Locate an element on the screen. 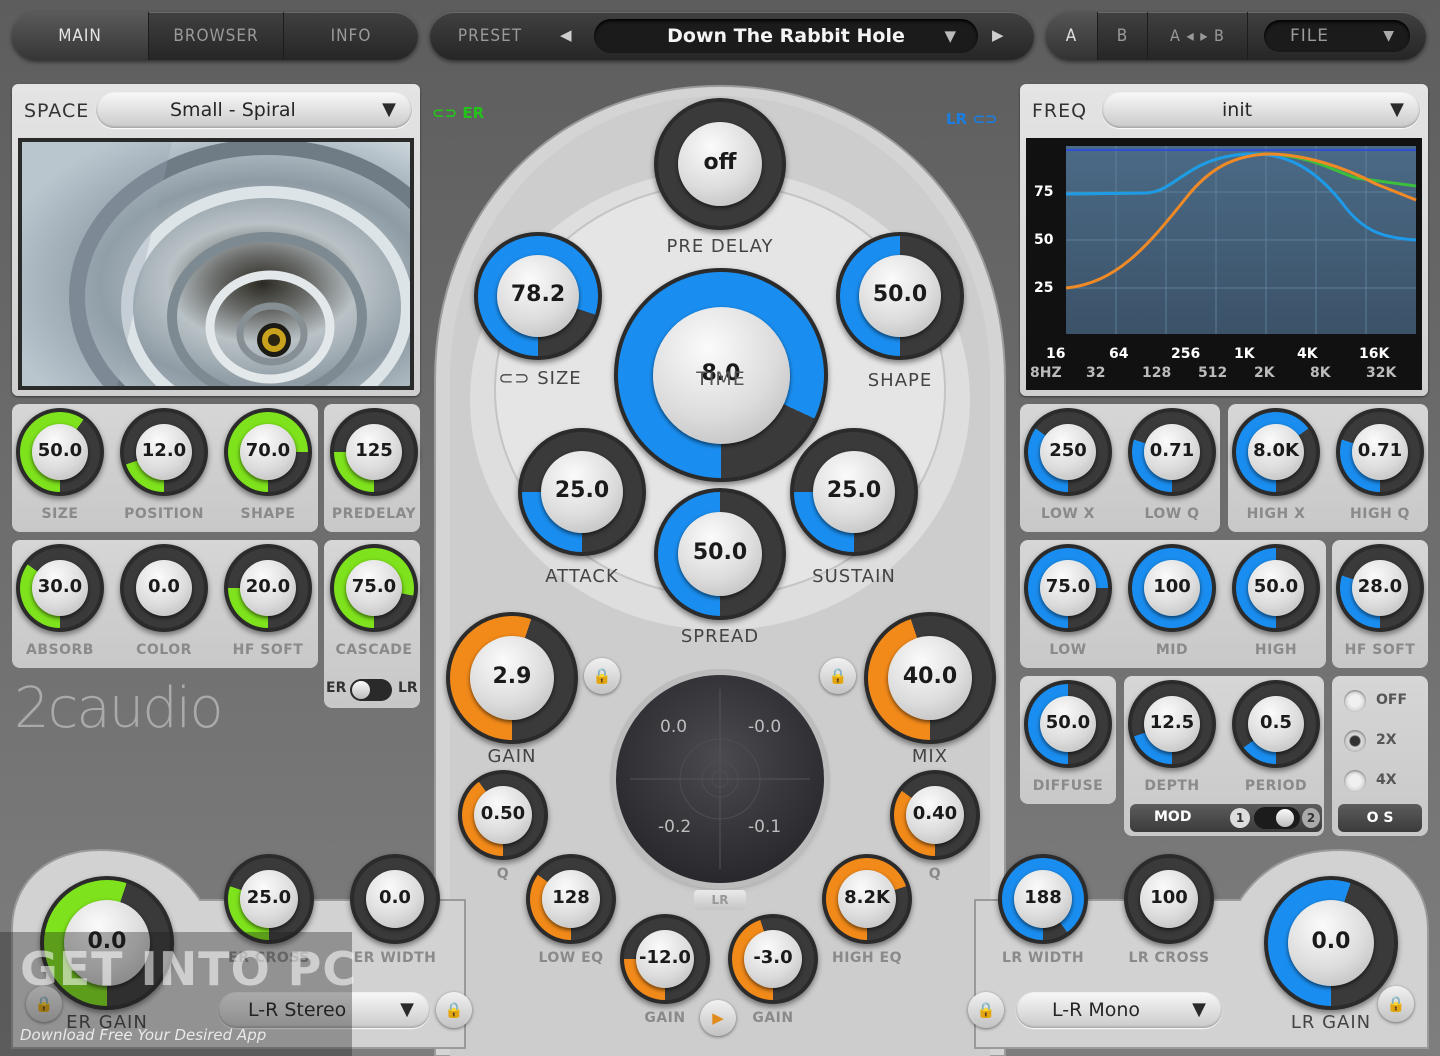 The width and height of the screenshot is (1440, 1056). mod-label: MOD is located at coordinates (1173, 817).